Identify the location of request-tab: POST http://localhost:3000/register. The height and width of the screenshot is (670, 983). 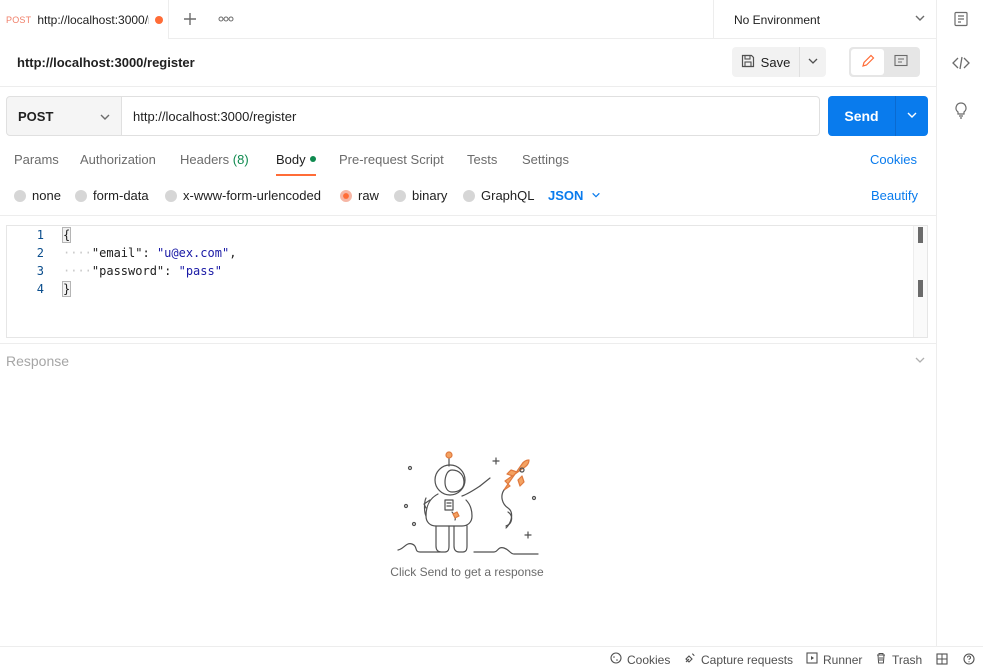
(84, 19).